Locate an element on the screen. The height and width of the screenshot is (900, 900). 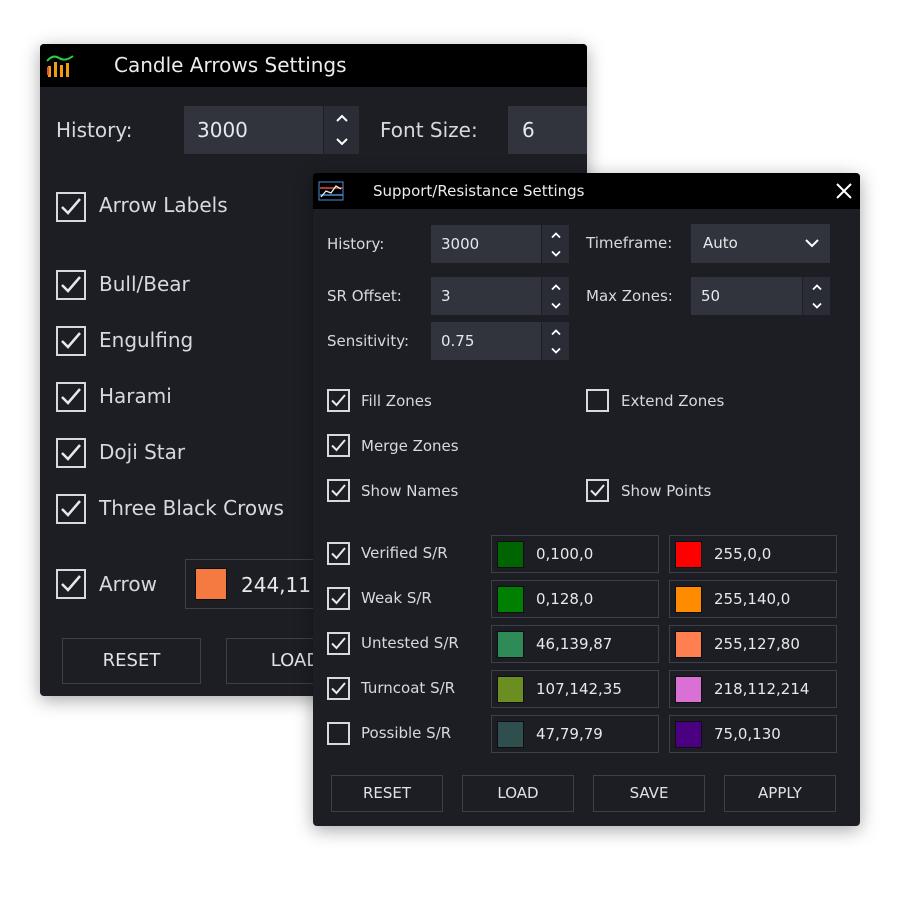
resistance-color-picker: 255,0,0 is located at coordinates (753, 554).